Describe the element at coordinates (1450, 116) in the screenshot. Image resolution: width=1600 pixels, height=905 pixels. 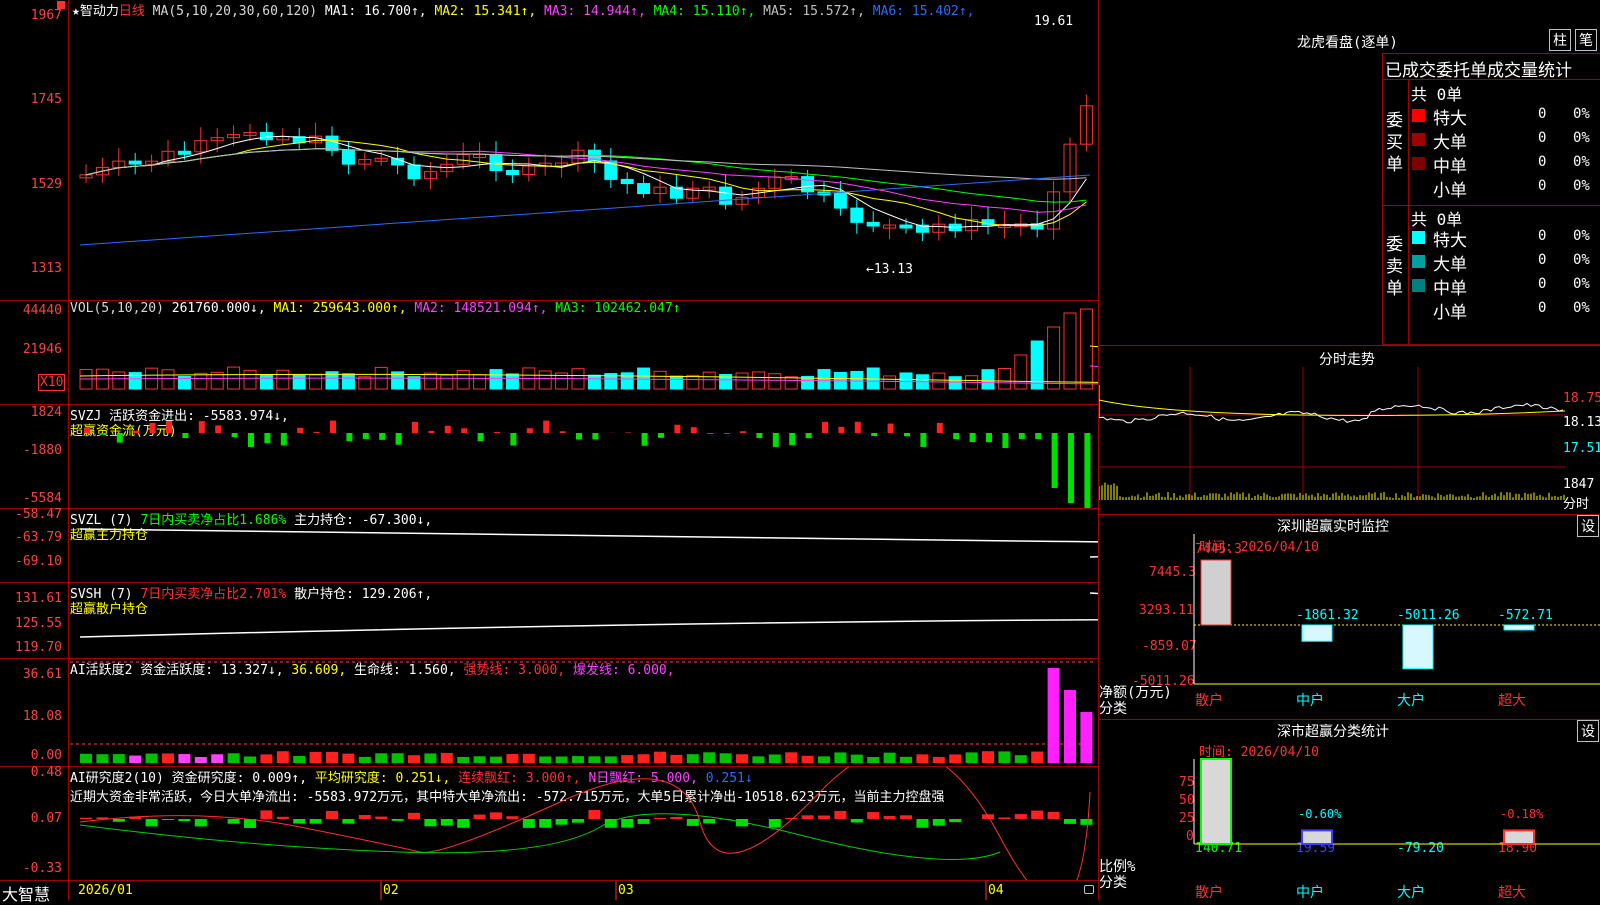
I see `buy-row-name-0: 特大` at that location.